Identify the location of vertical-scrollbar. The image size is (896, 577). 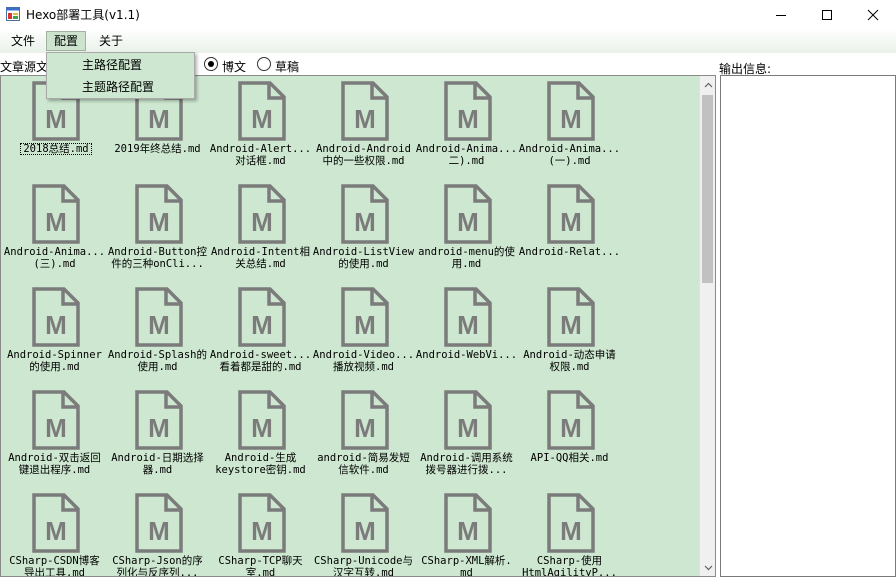
(707, 326).